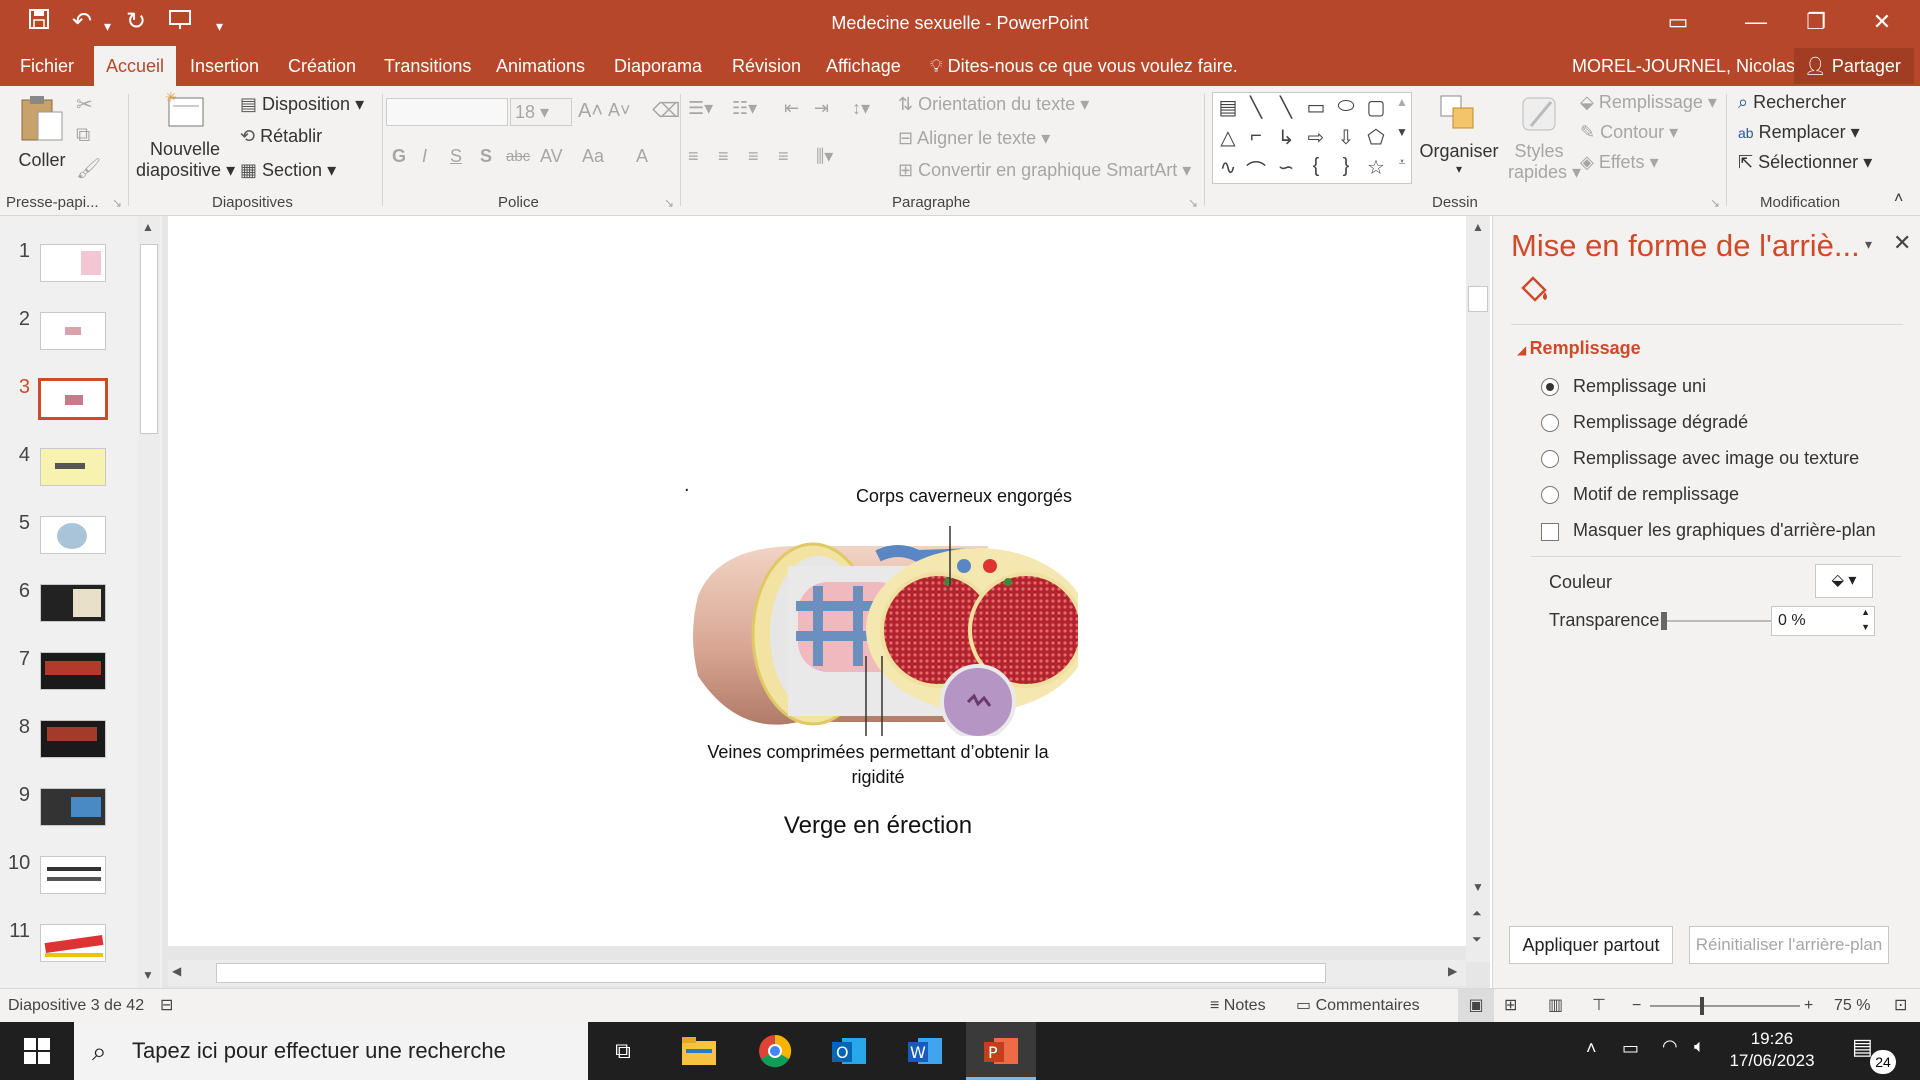 The image size is (1920, 1088). What do you see at coordinates (47, 66) in the screenshot?
I see `tab-fichier: Fichier` at bounding box center [47, 66].